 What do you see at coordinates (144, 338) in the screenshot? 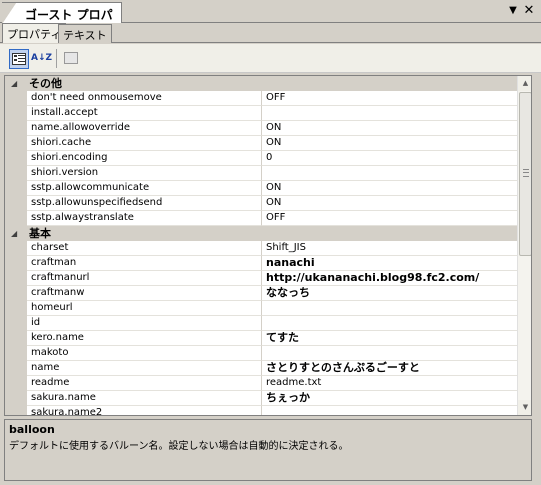
I see `property-name: kero.name` at bounding box center [144, 338].